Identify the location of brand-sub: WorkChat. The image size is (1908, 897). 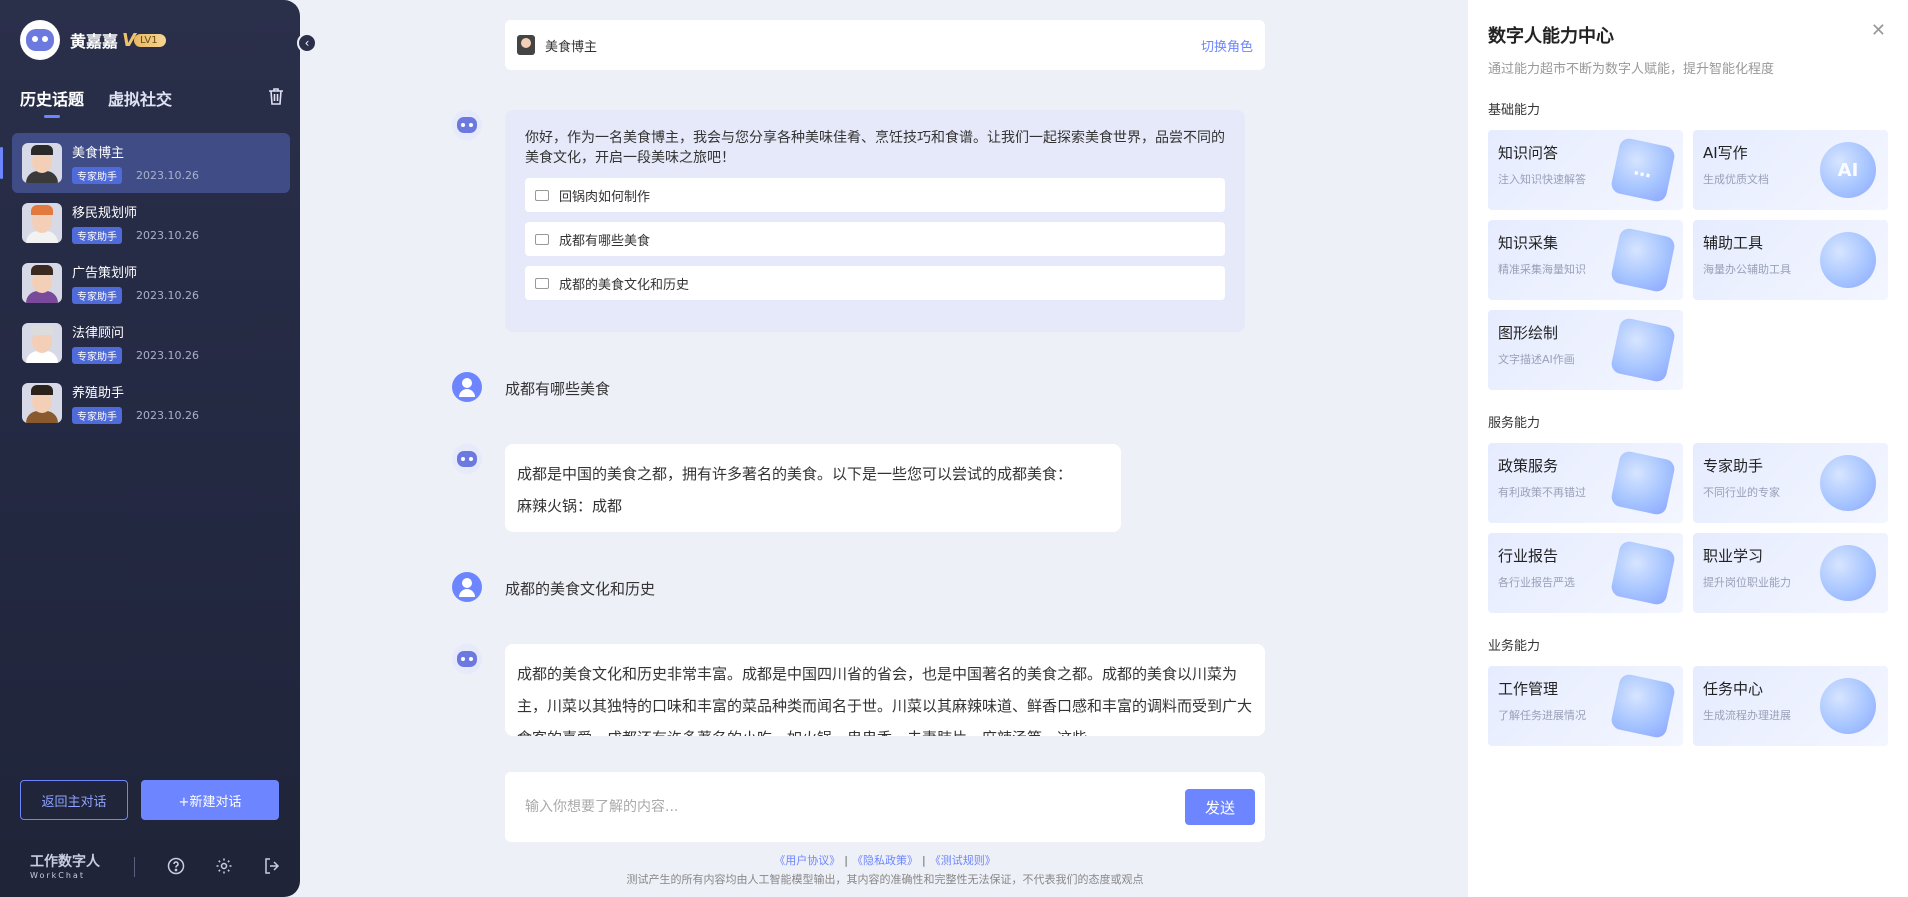
(57, 875).